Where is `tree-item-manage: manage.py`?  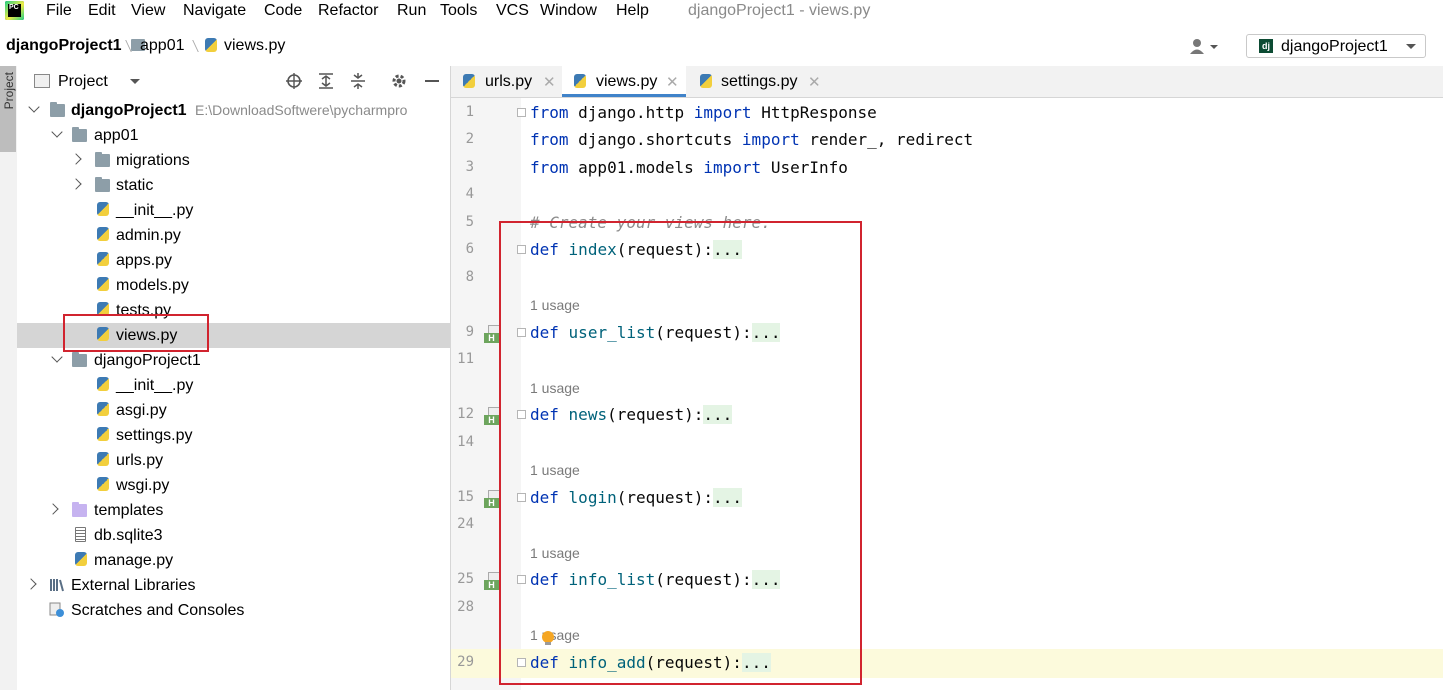
tree-item-manage: manage.py is located at coordinates (233, 560).